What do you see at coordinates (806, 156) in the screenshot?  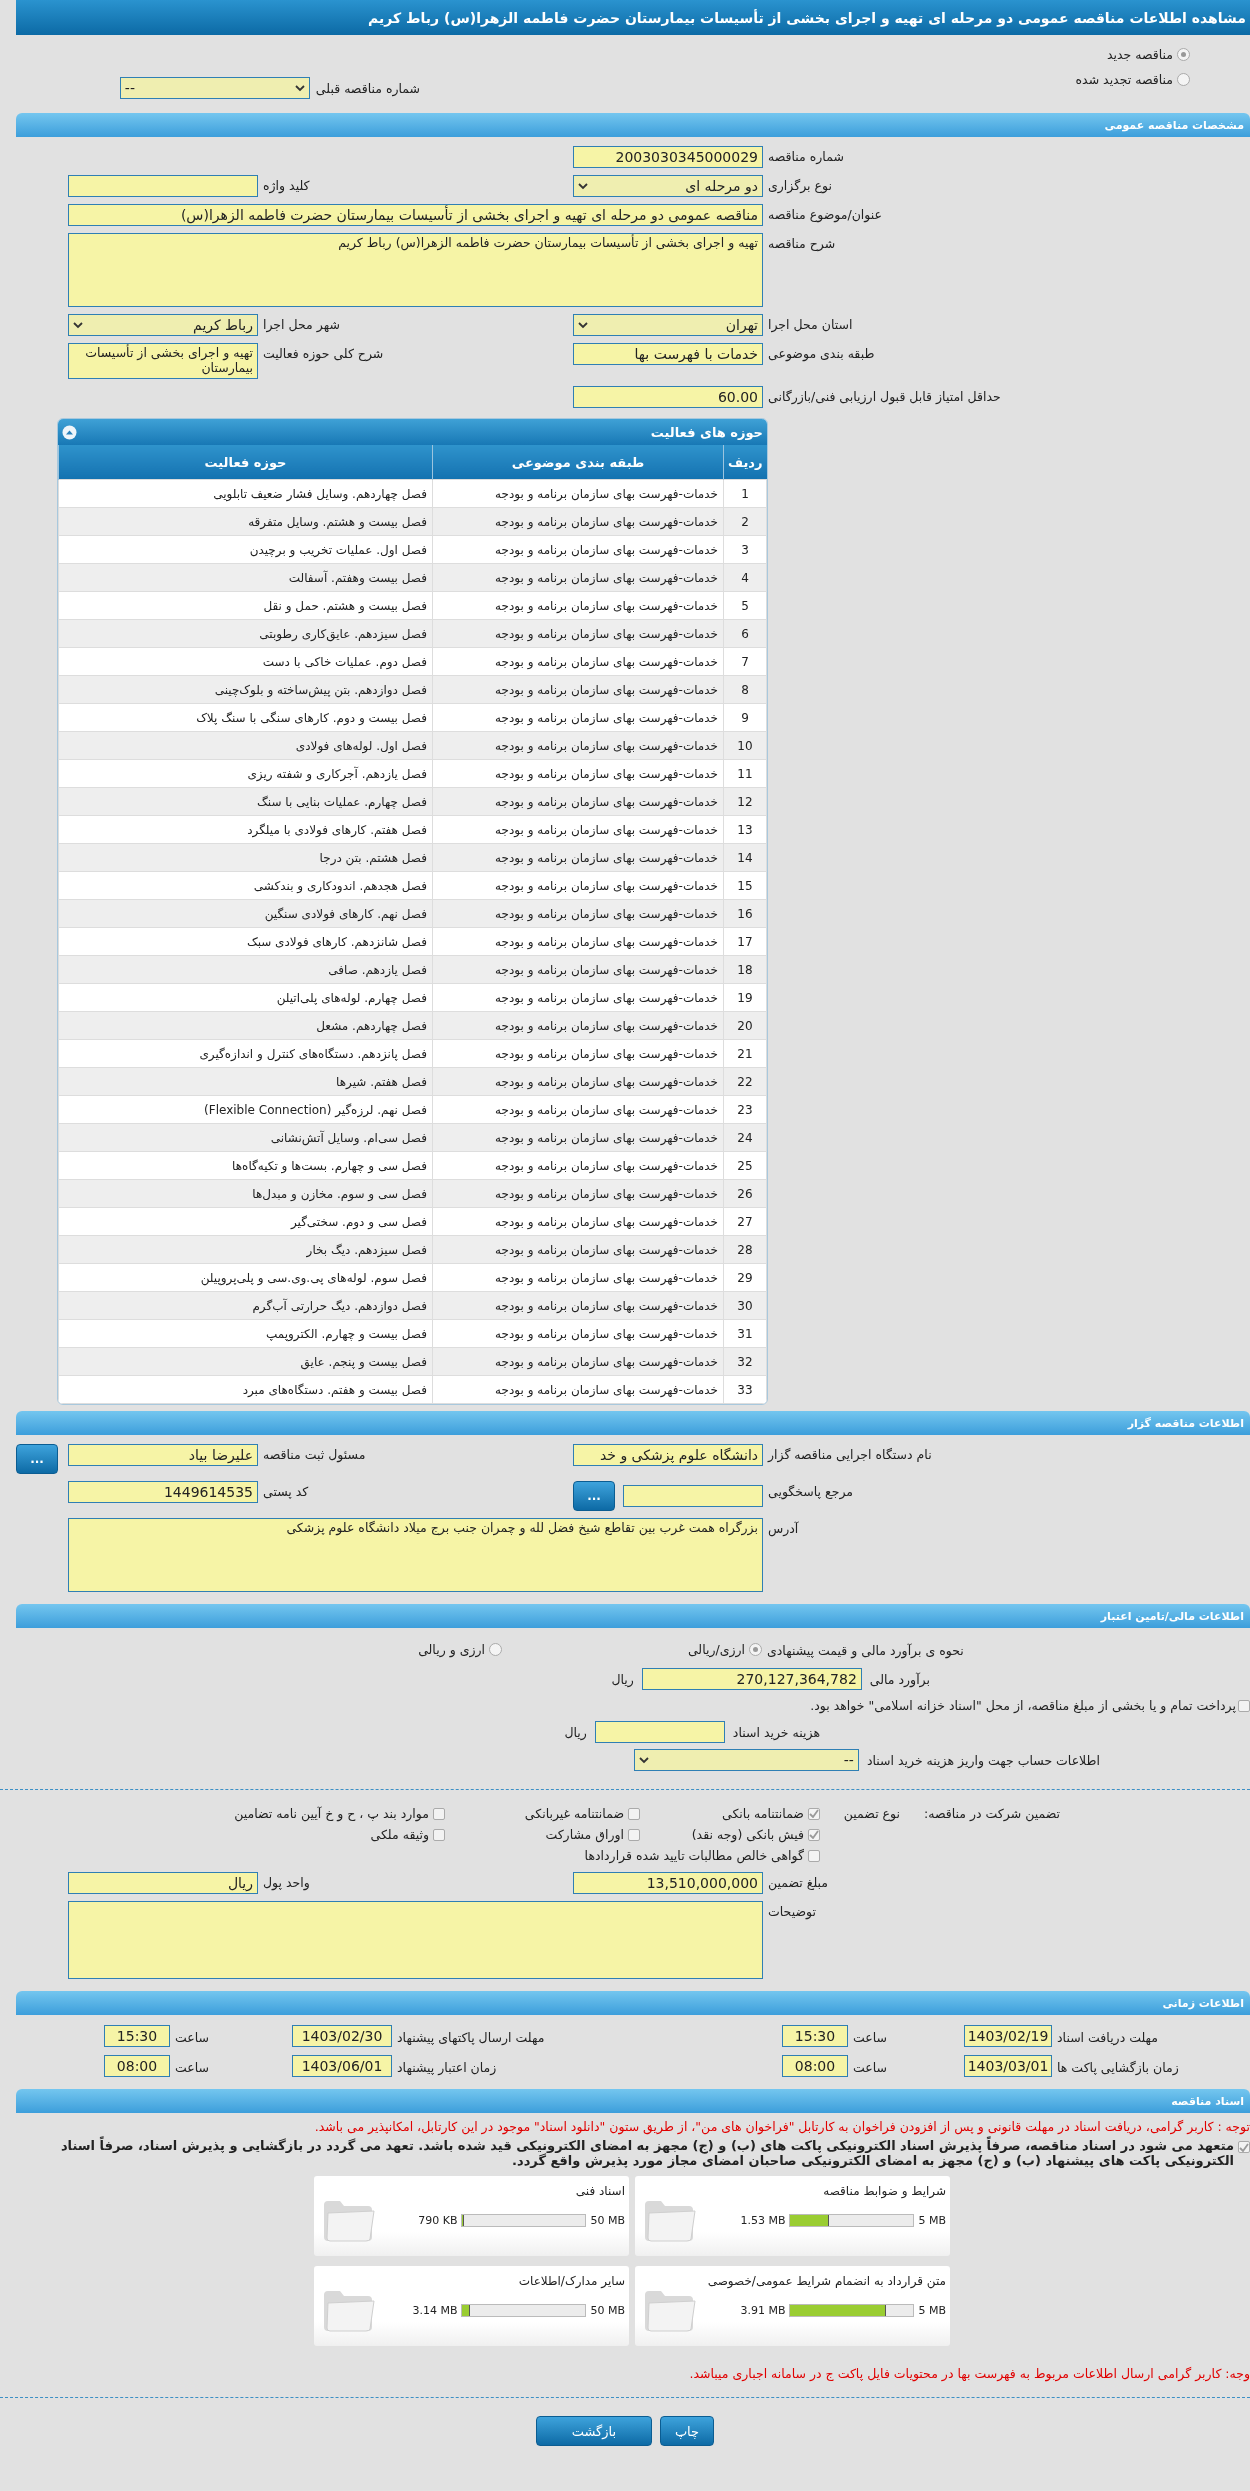 I see `field-label: شماره مناقصه` at bounding box center [806, 156].